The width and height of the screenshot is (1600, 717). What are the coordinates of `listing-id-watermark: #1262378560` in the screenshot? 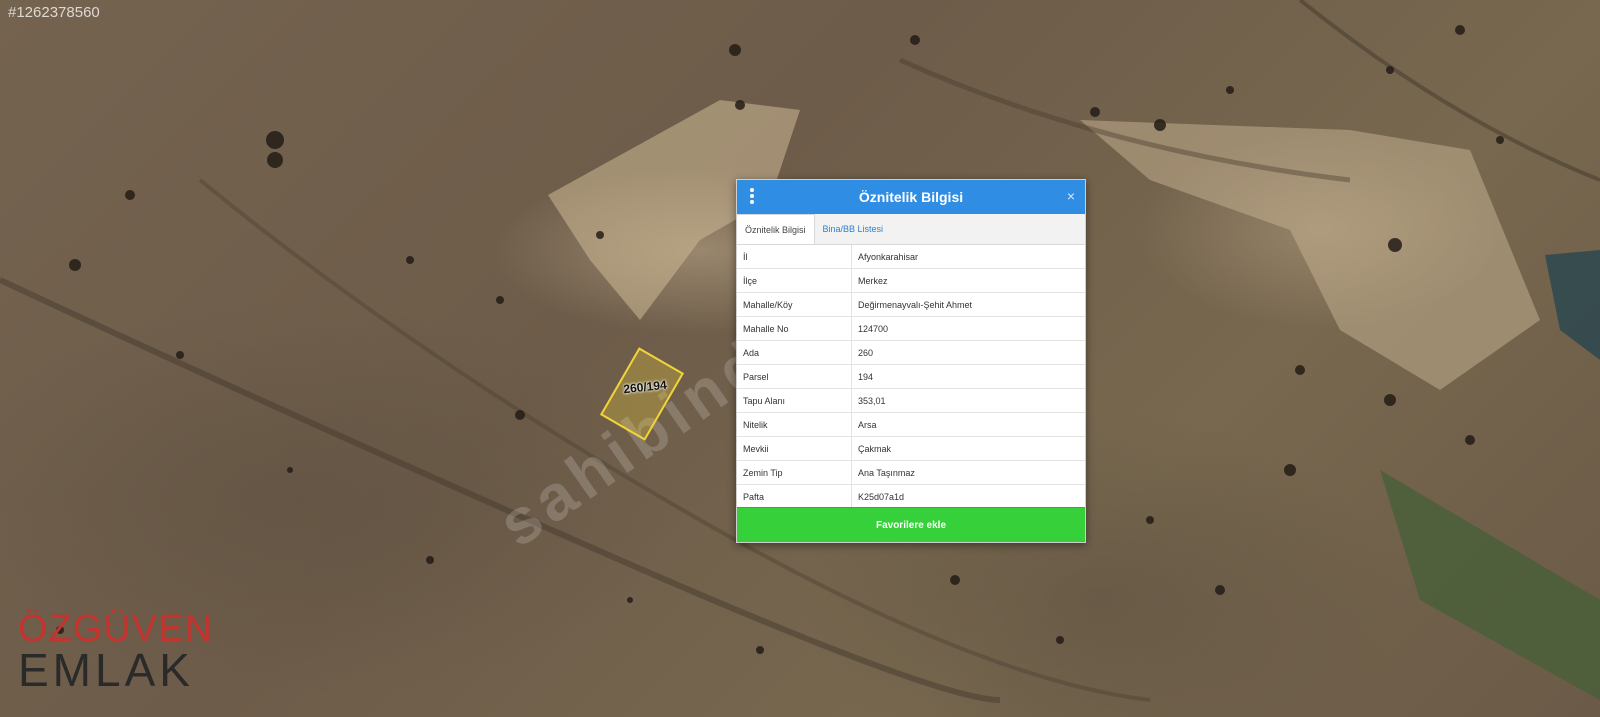 It's located at (54, 12).